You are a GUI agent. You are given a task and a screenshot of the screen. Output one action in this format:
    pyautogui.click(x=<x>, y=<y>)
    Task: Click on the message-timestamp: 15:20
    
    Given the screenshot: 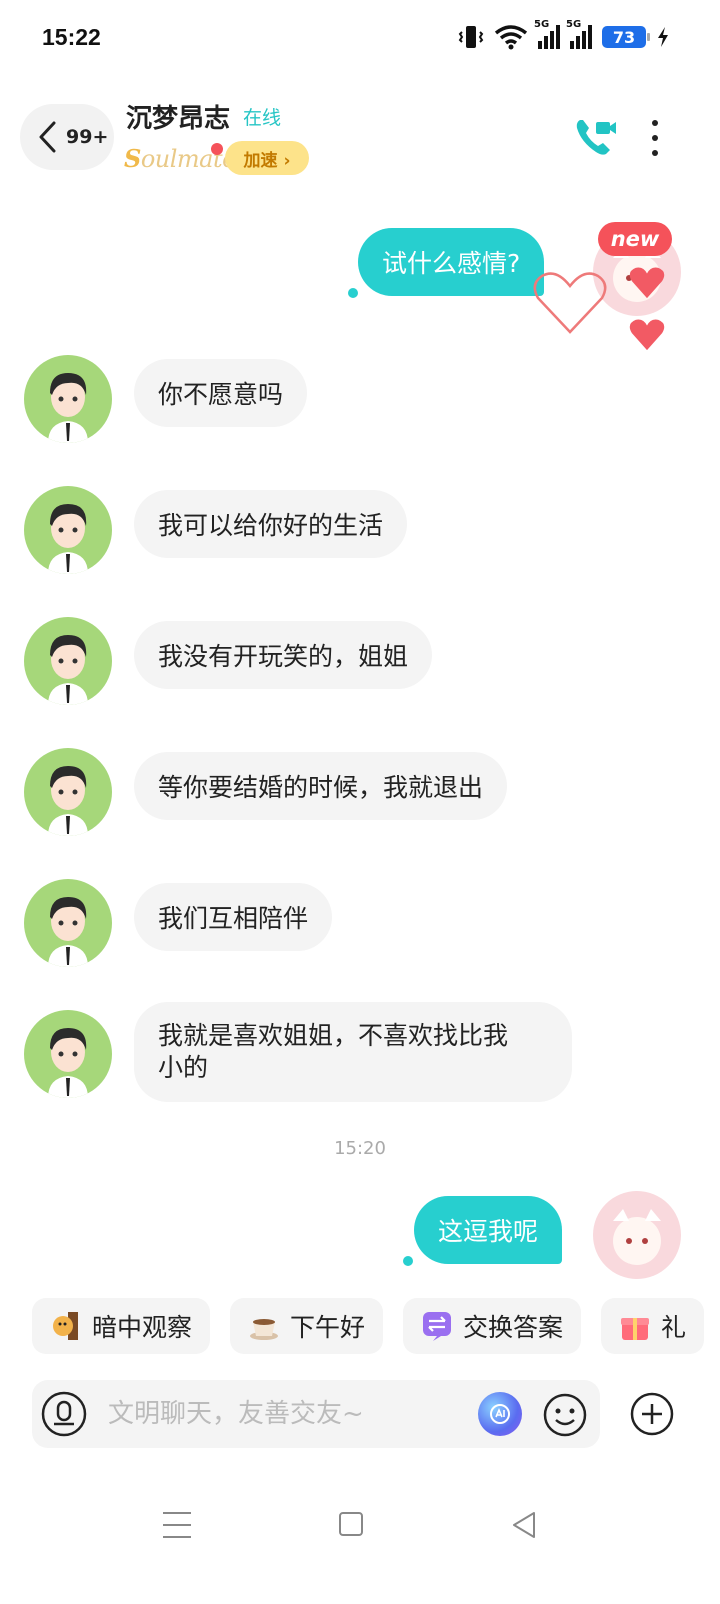 What is the action you would take?
    pyautogui.click(x=360, y=1148)
    